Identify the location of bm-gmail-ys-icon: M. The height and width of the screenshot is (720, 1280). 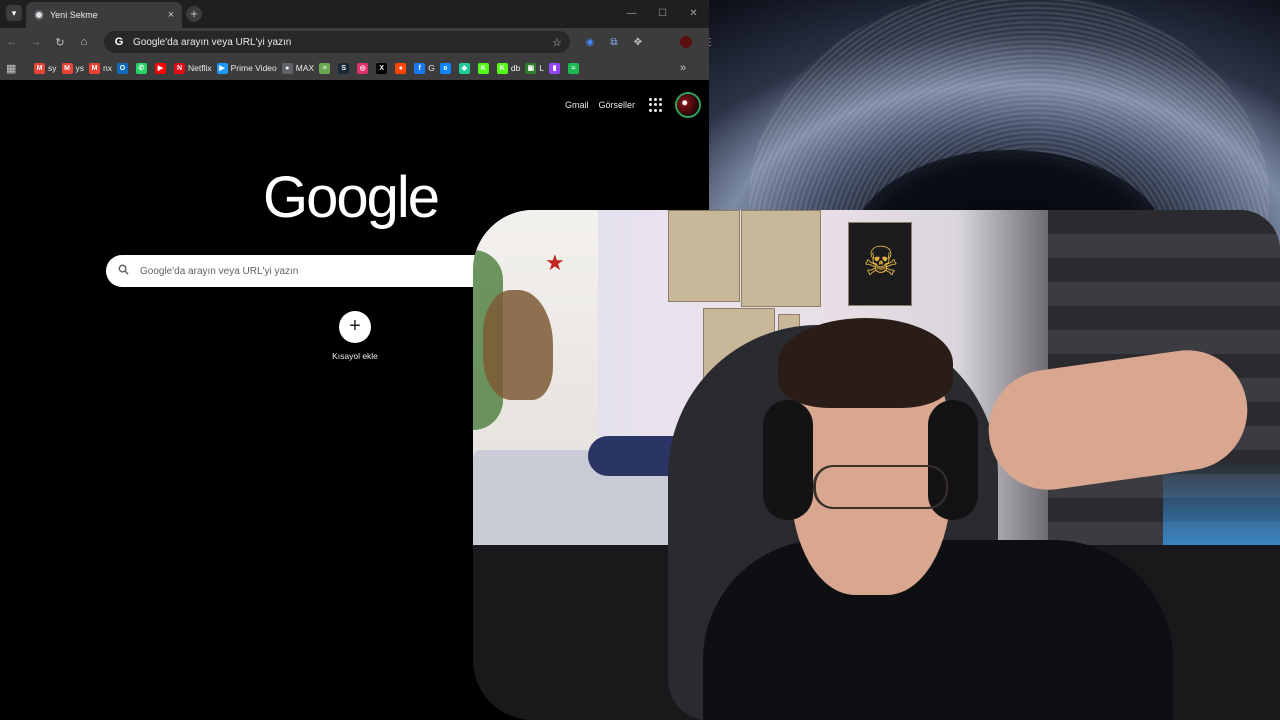
(67, 68).